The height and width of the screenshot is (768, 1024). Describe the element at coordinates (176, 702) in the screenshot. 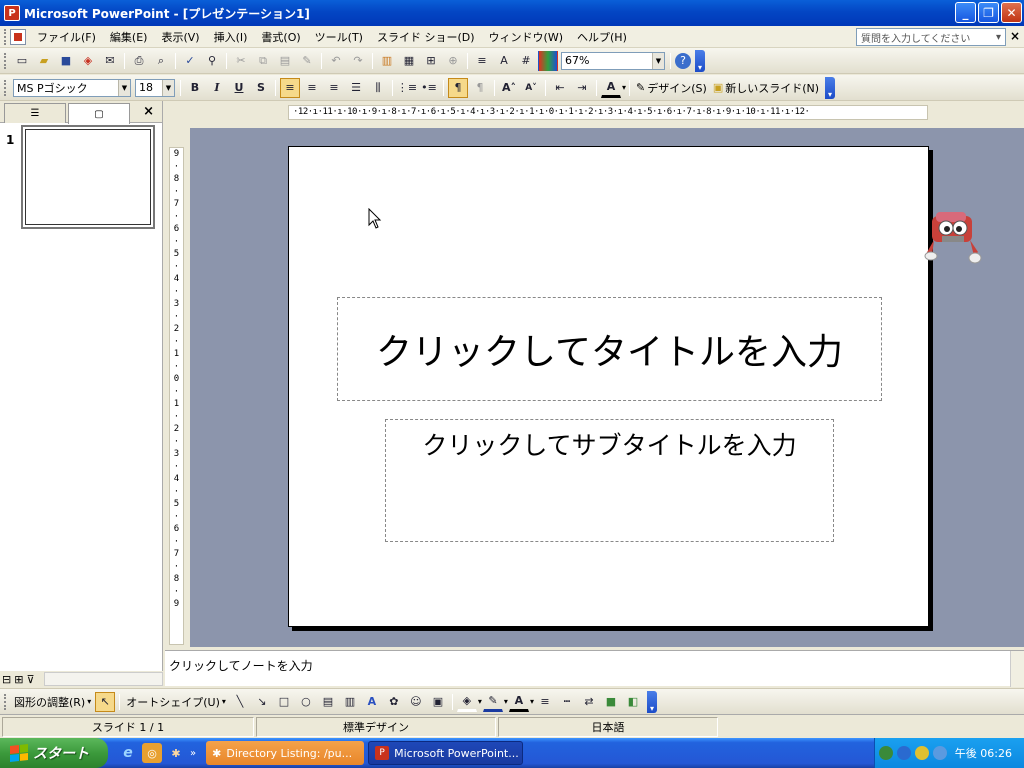

I see `autoshapes-button: オートシェイプ(U) ▾` at that location.